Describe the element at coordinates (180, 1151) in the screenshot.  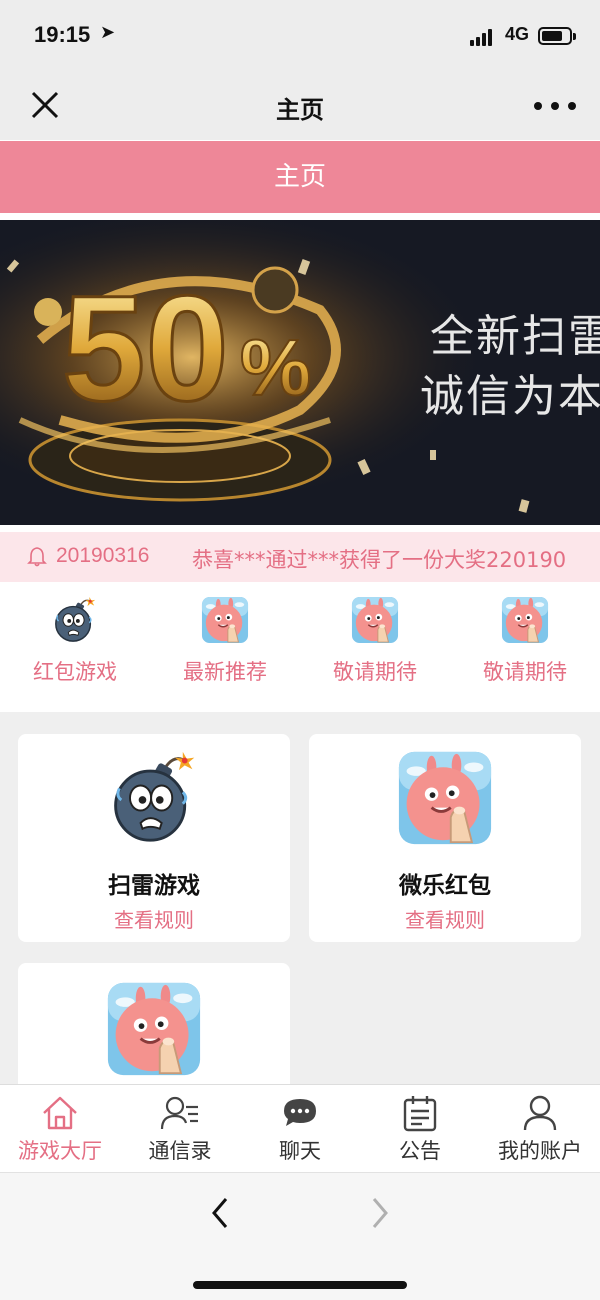
I see `tab-label: 通信录` at that location.